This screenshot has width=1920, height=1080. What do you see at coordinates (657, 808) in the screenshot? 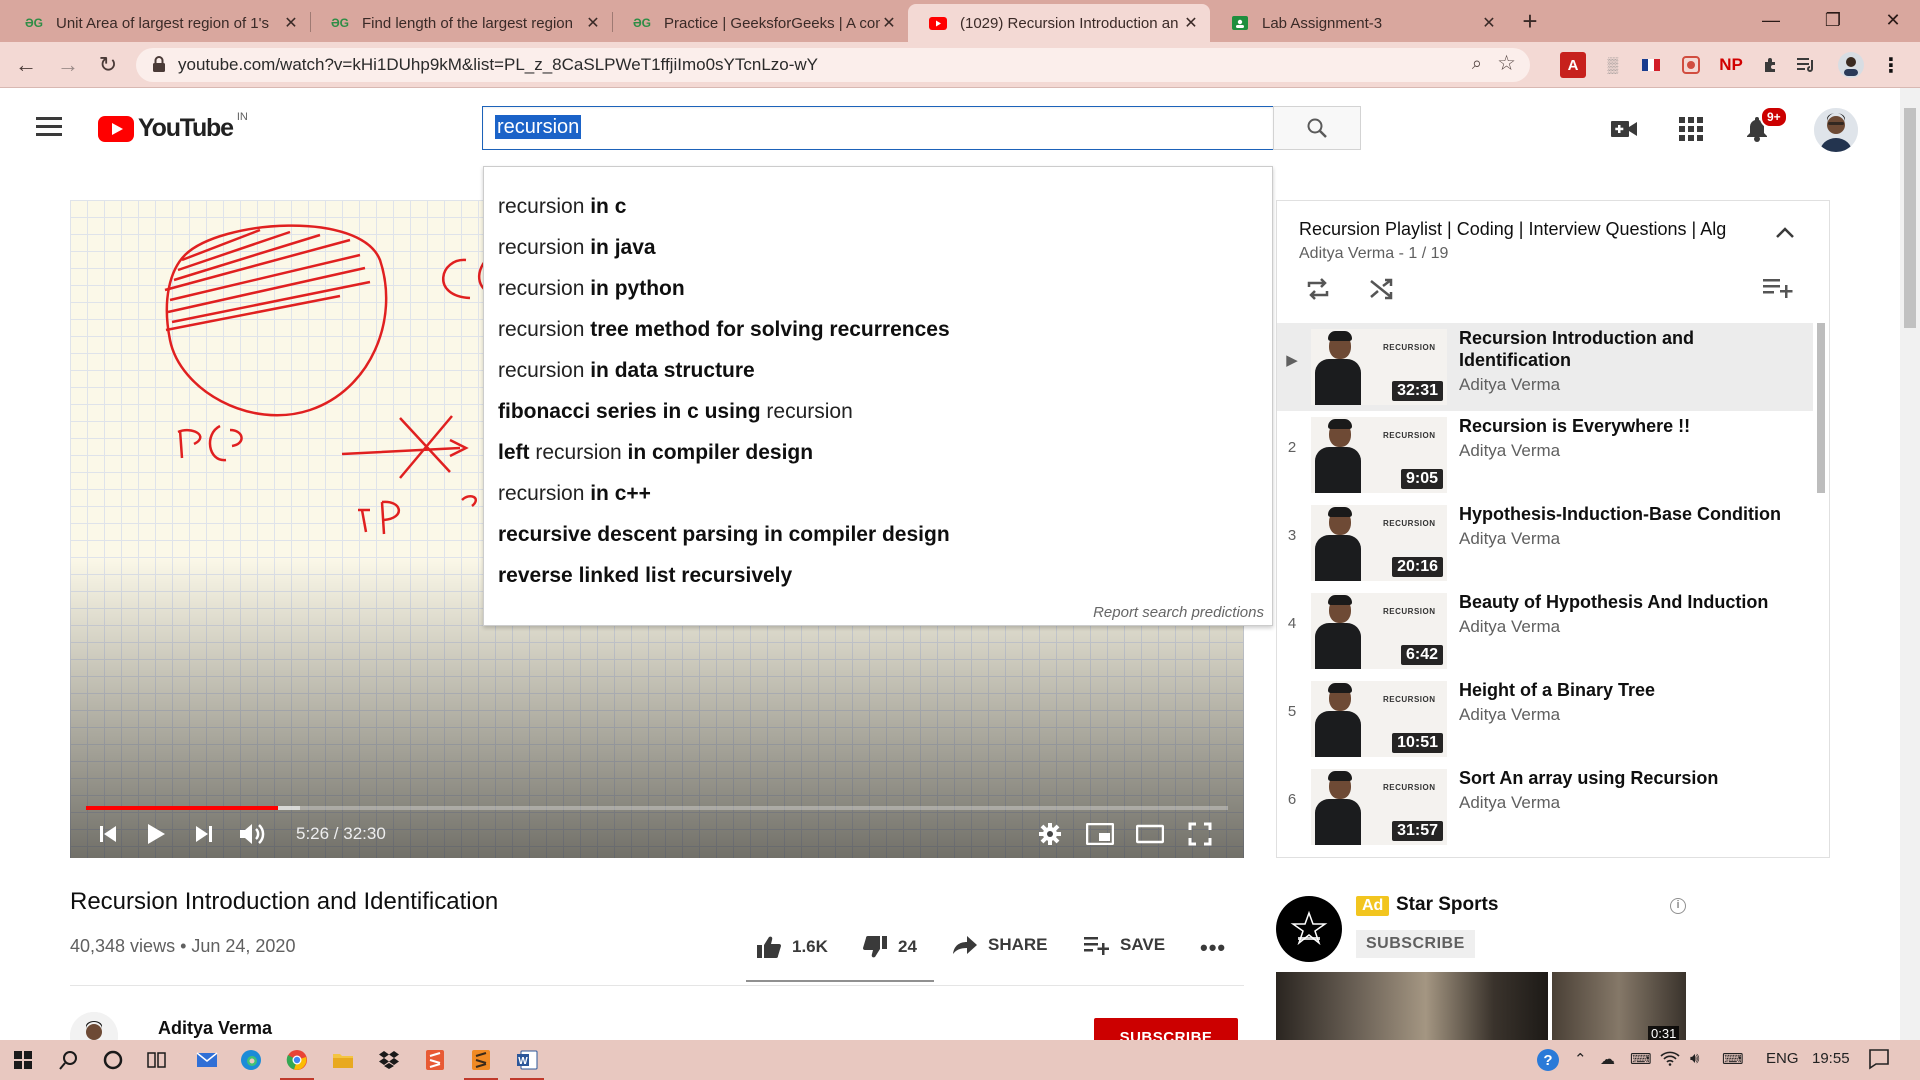
I see `progress-bar` at bounding box center [657, 808].